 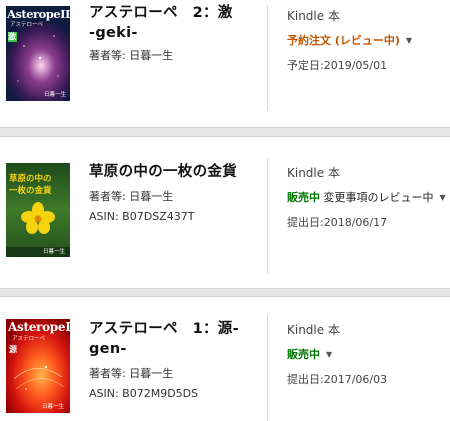 I want to click on book-title-line: -geki-, so click(x=113, y=33).